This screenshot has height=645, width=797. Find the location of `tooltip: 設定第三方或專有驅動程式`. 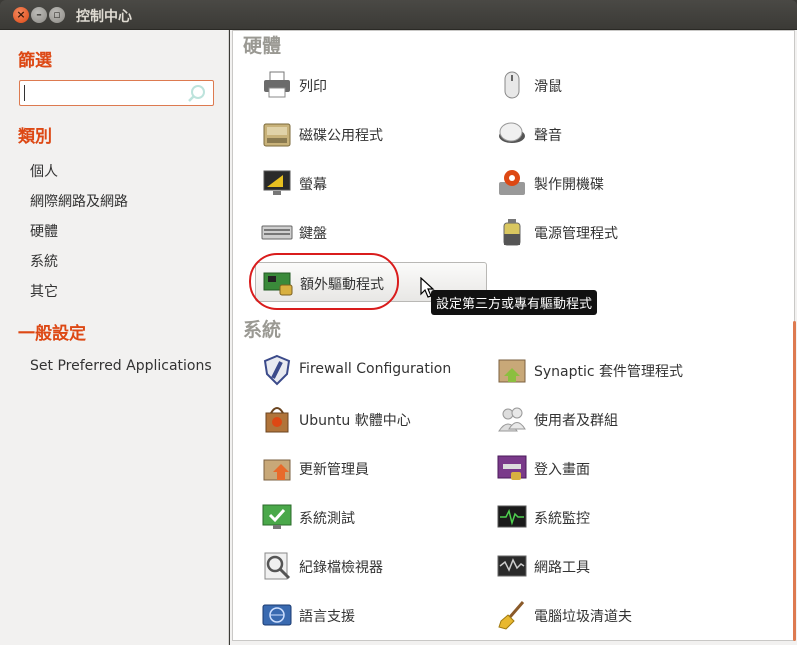

tooltip: 設定第三方或專有驅動程式 is located at coordinates (514, 302).